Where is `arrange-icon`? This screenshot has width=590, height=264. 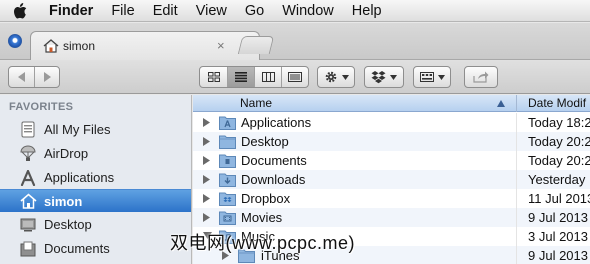
arrange-icon is located at coordinates (426, 77).